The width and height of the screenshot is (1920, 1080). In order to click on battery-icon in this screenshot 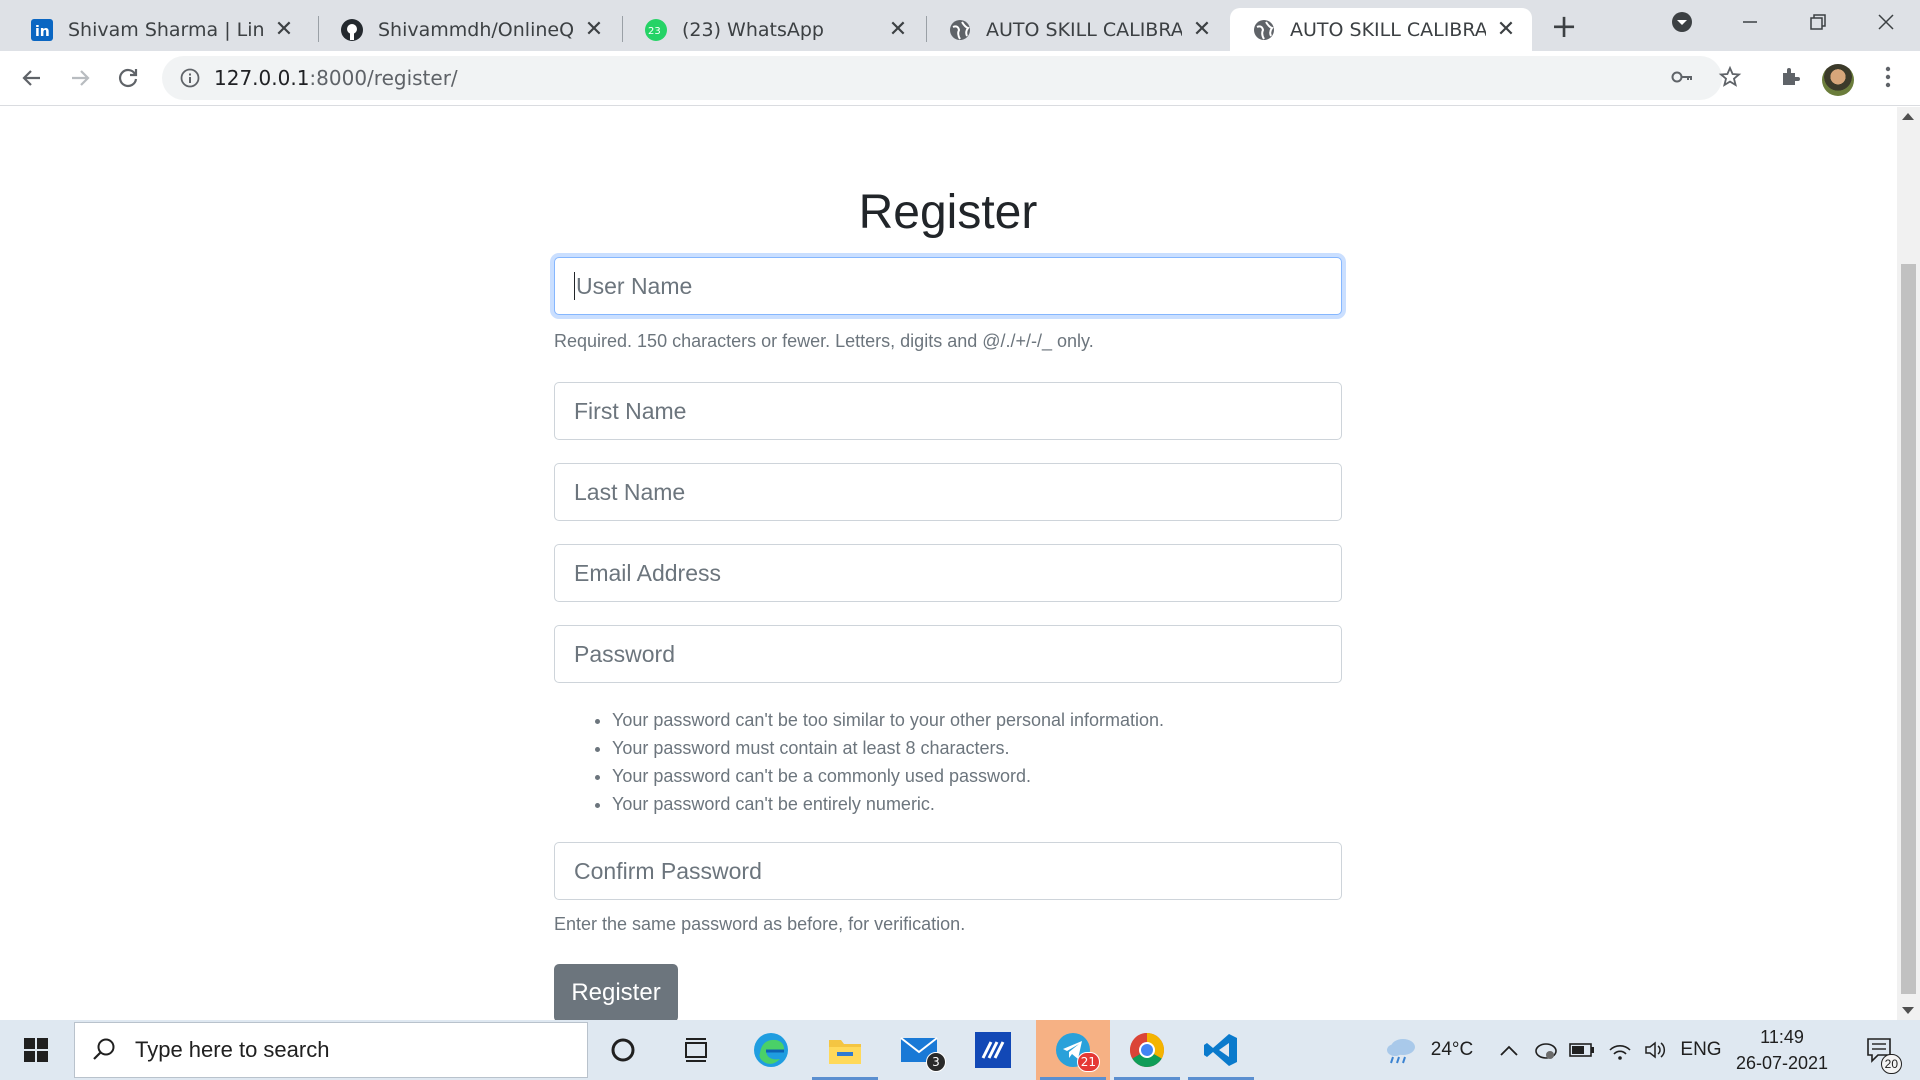, I will do `click(1582, 1050)`.